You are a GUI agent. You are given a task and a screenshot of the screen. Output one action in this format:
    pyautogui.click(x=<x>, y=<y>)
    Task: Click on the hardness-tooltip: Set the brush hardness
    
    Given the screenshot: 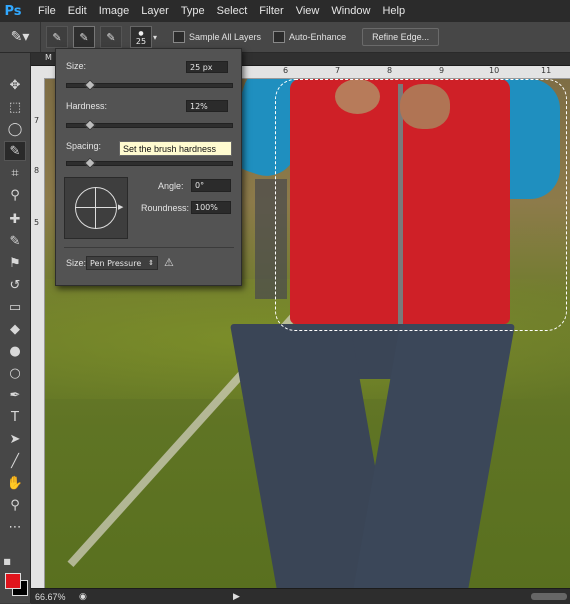 What is the action you would take?
    pyautogui.click(x=175, y=148)
    